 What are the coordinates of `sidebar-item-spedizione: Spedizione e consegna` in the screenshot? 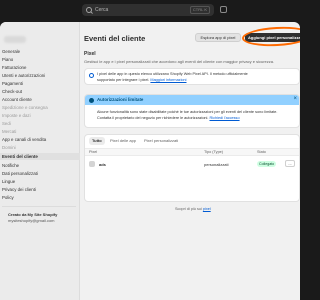 It's located at (40, 107).